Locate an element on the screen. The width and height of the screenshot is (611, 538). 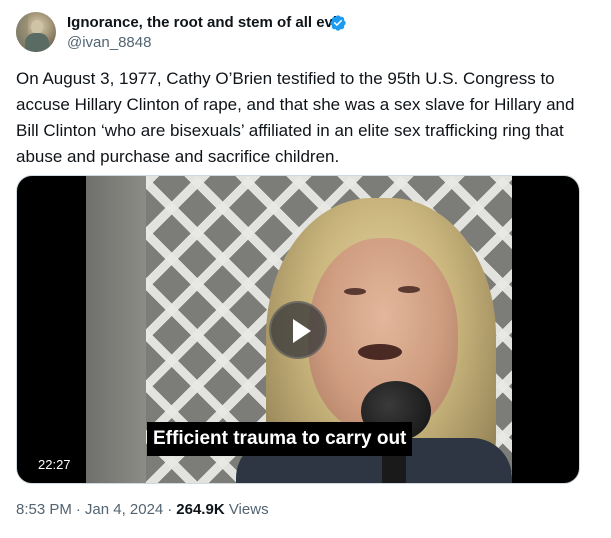
wall-panel is located at coordinates (116, 329).